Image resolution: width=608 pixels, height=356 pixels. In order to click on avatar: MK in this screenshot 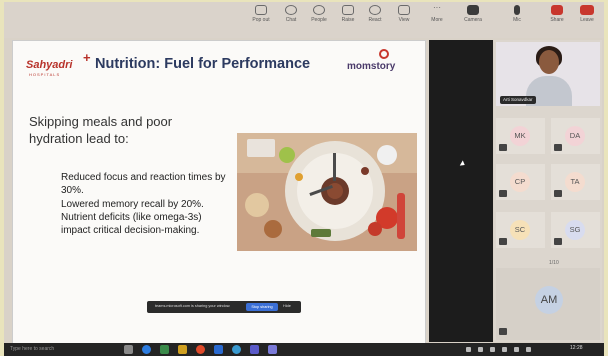, I will do `click(520, 136)`.